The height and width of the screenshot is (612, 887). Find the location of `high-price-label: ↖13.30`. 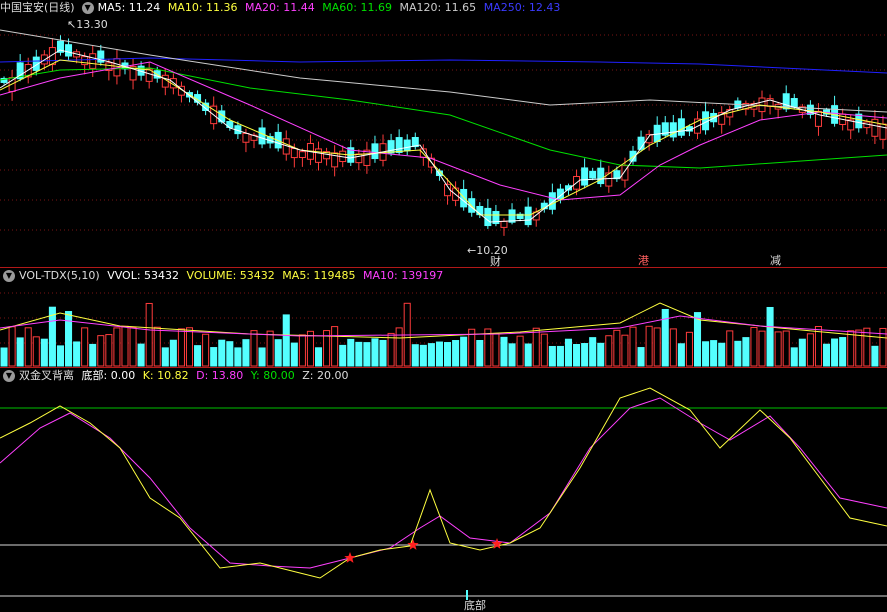

high-price-label: ↖13.30 is located at coordinates (87, 24).